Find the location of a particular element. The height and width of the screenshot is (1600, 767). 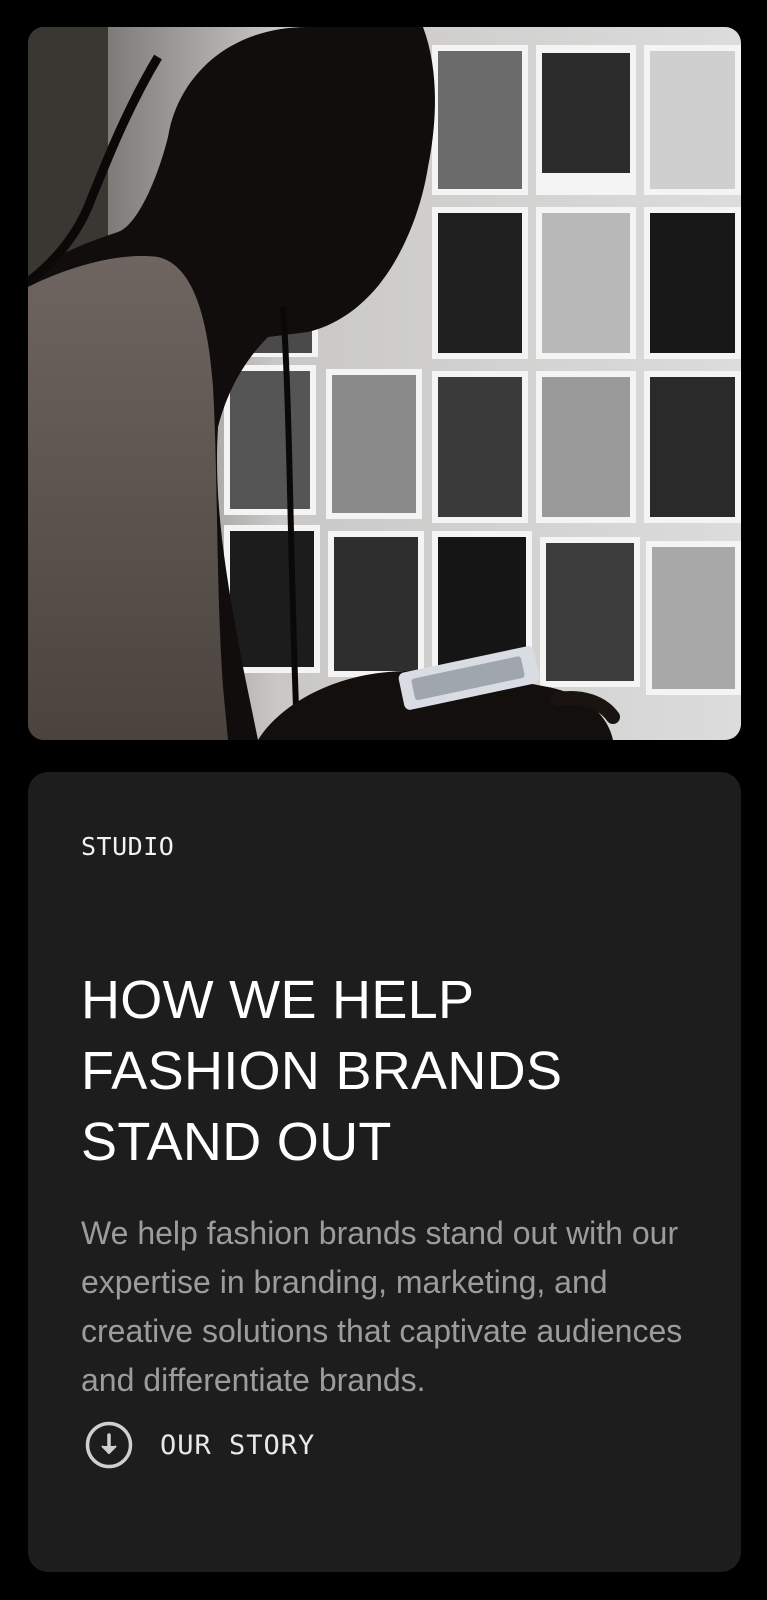

our-story-label: OUR STORY is located at coordinates (238, 1445).